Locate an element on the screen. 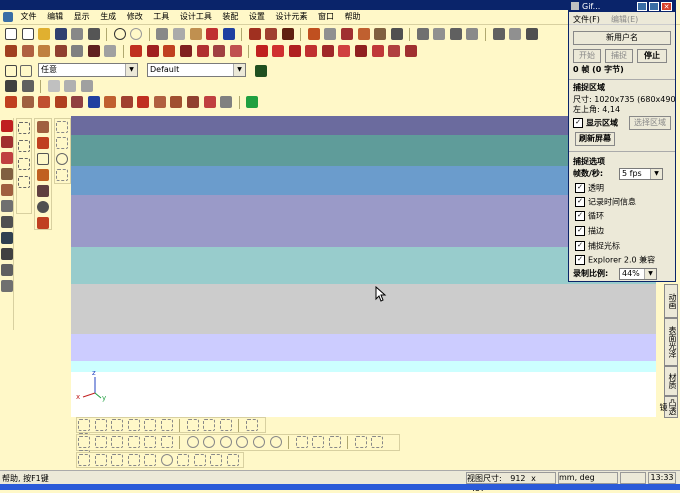 This screenshot has width=680, height=493. mod1-icon is located at coordinates (11, 102).